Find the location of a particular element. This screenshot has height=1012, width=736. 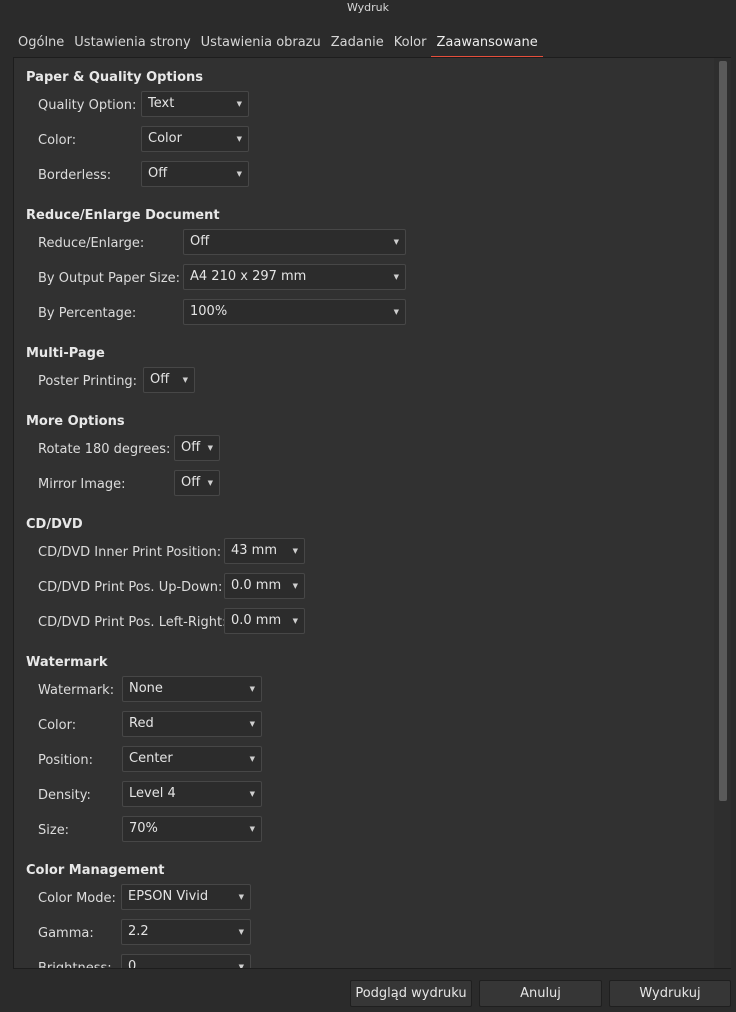

mirror-image-combo: Off ▼ is located at coordinates (197, 483).